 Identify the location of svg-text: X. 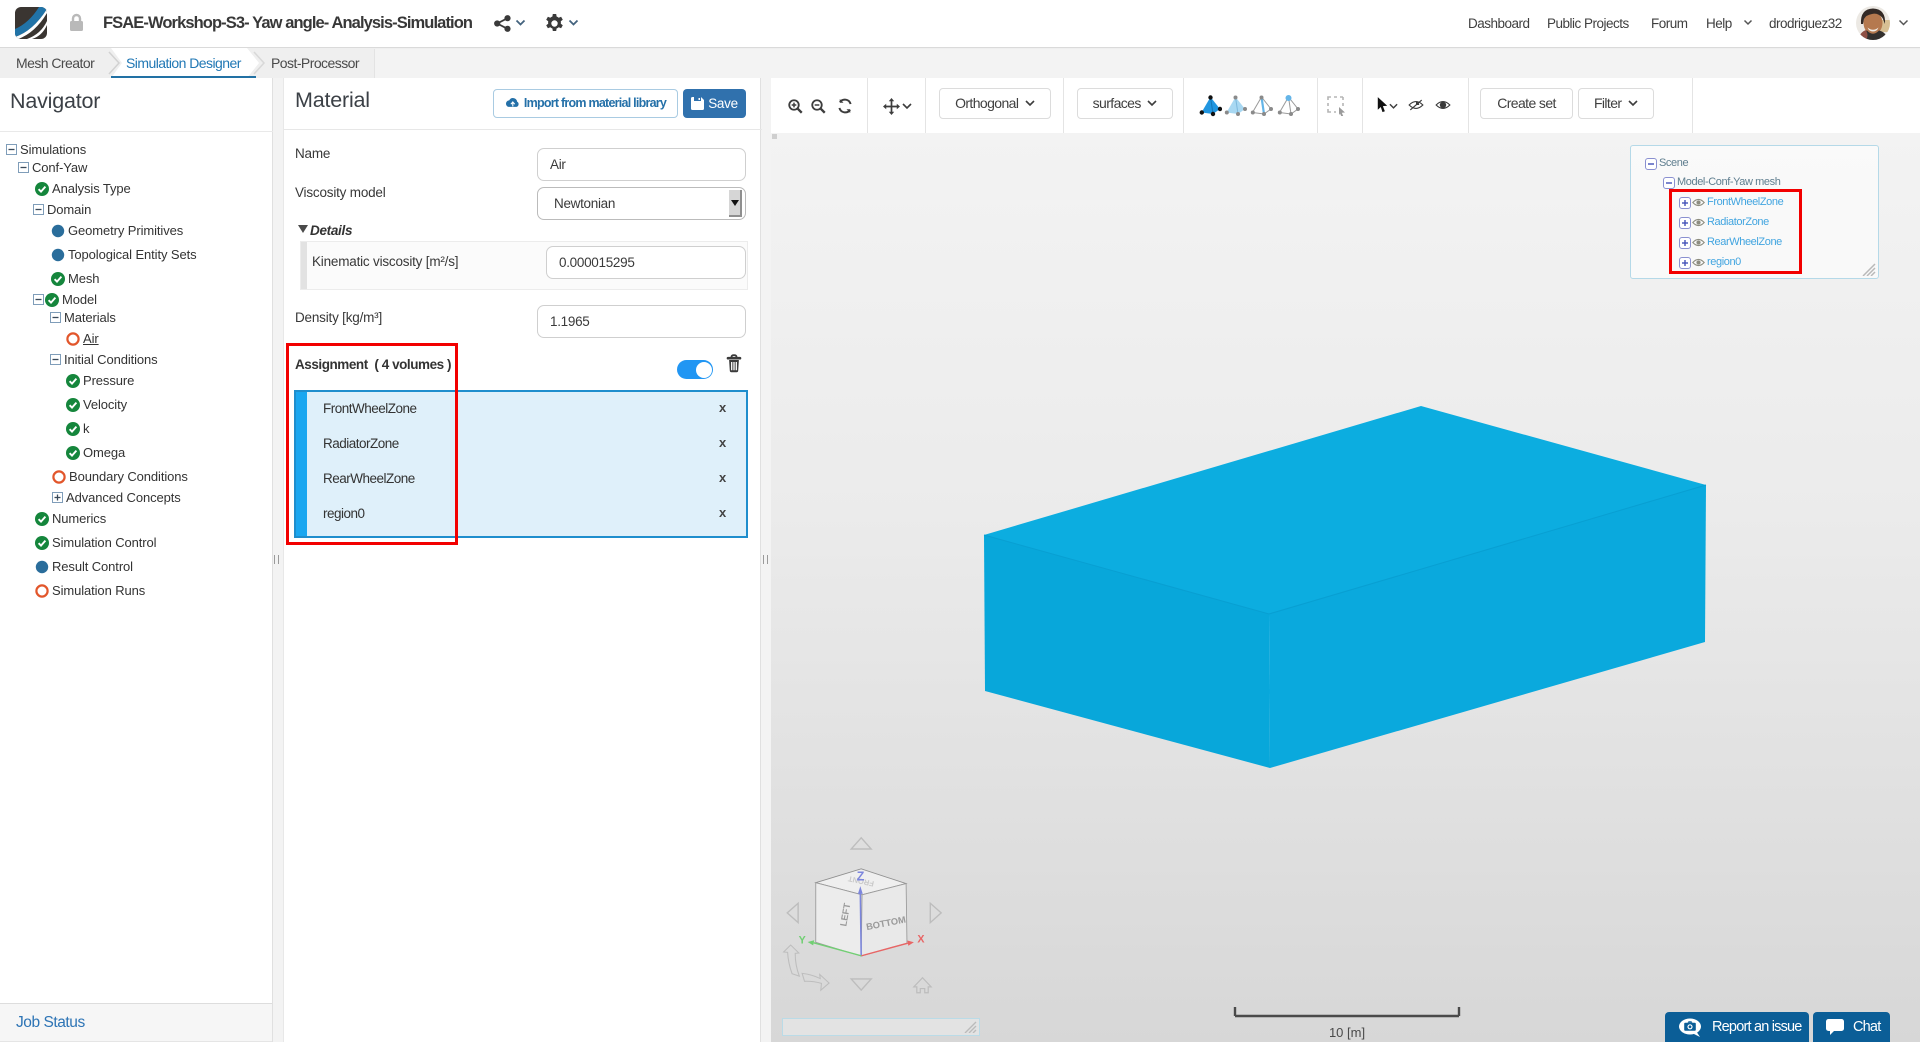
(921, 940).